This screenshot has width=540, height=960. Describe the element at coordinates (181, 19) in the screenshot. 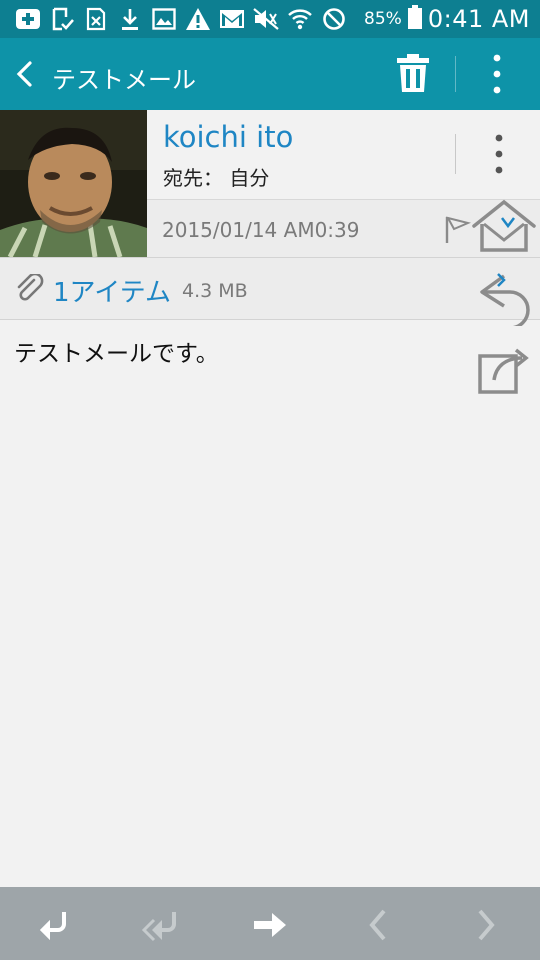

I see `status-icons-left` at that location.